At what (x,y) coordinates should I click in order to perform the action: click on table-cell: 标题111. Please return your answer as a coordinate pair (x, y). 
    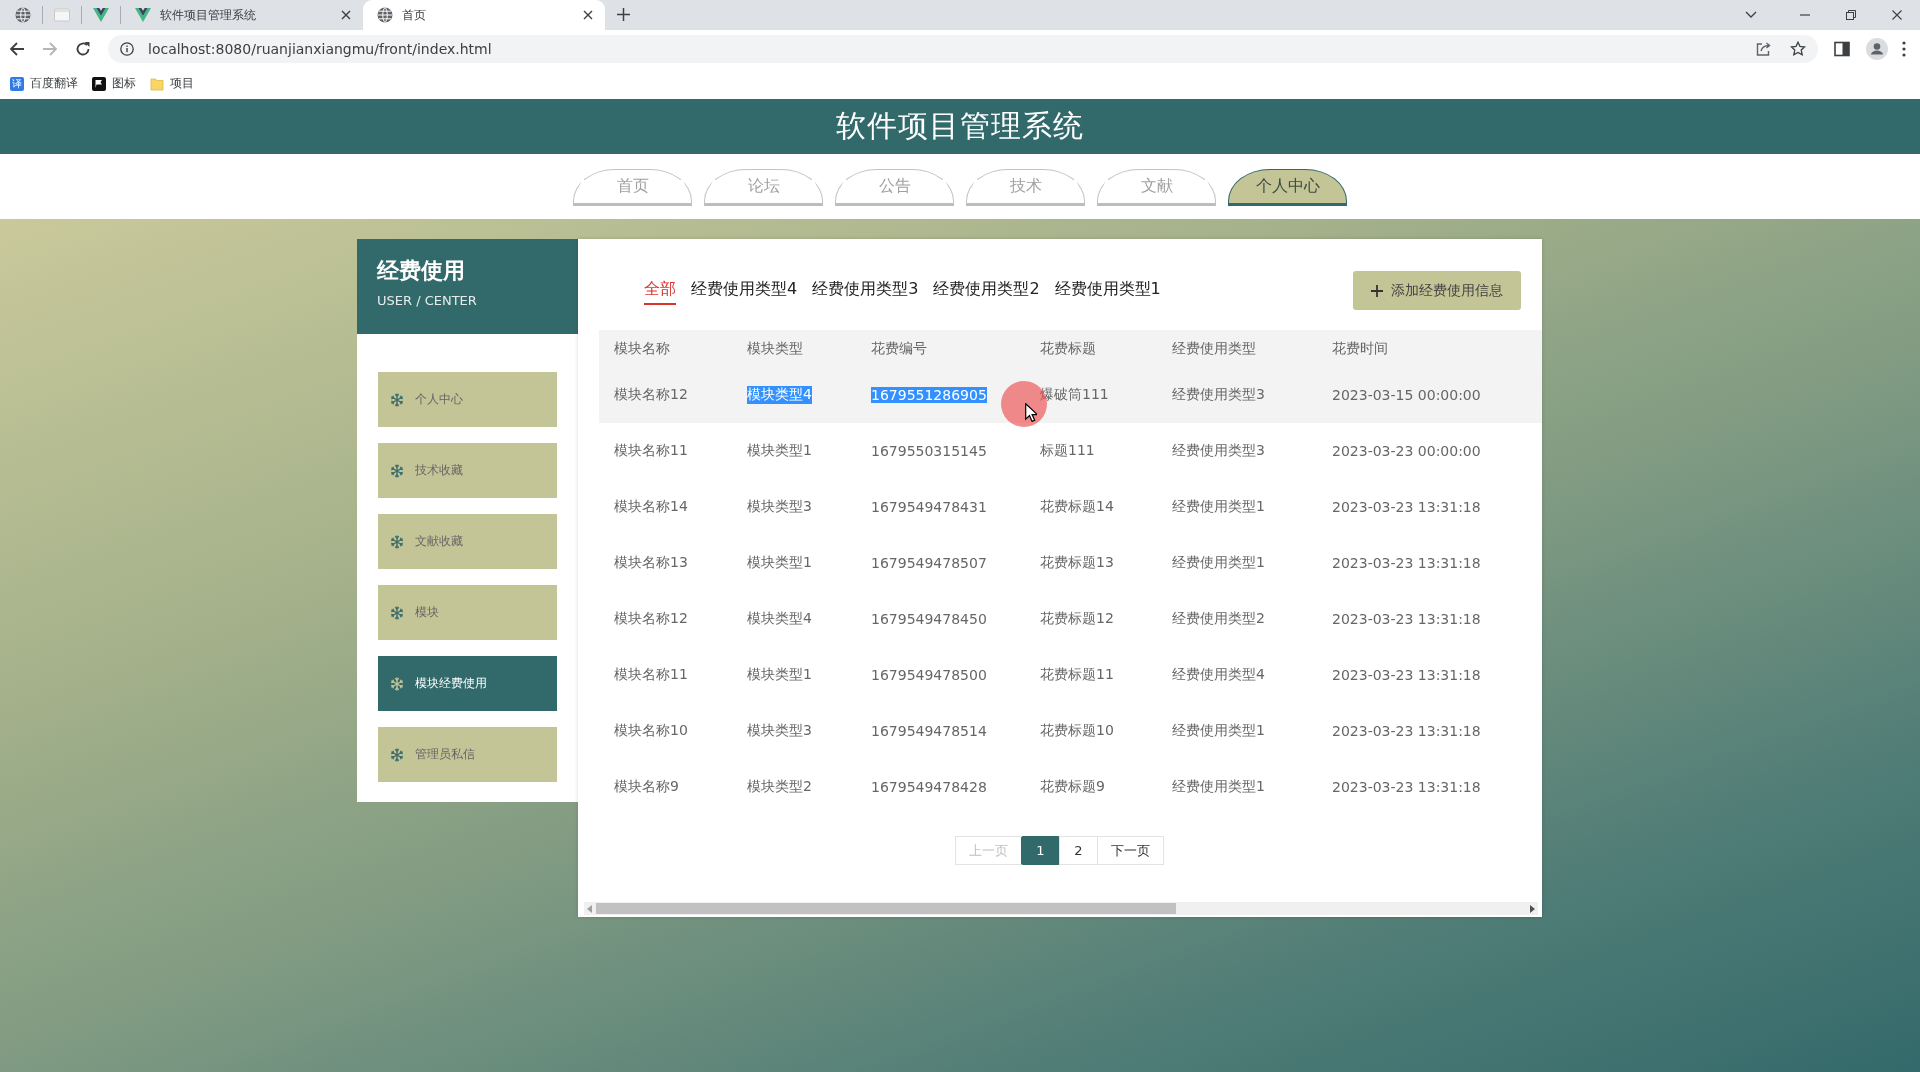
    Looking at the image, I should click on (1067, 451).